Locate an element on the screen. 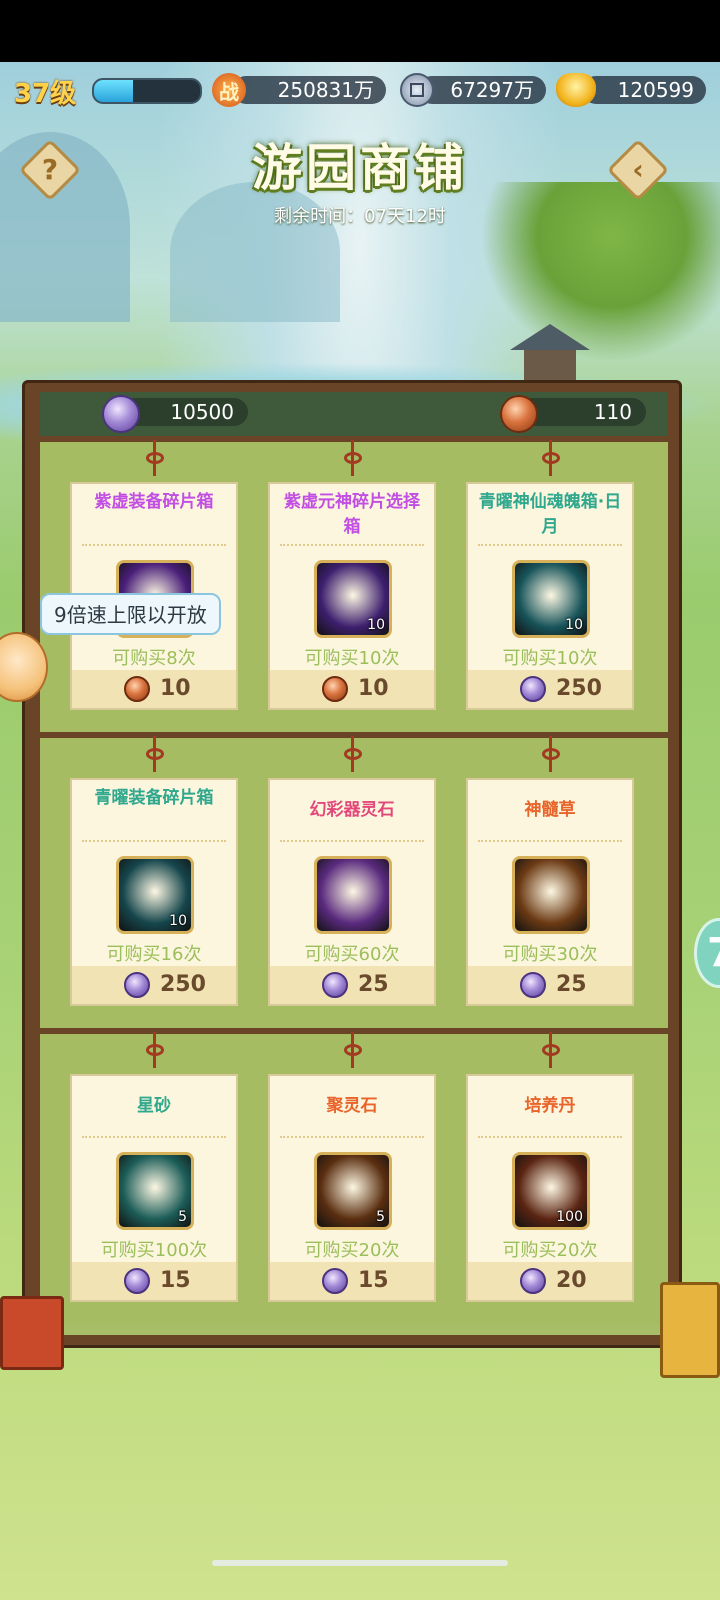 This screenshot has width=720, height=1600. gift-box-right is located at coordinates (690, 1330).